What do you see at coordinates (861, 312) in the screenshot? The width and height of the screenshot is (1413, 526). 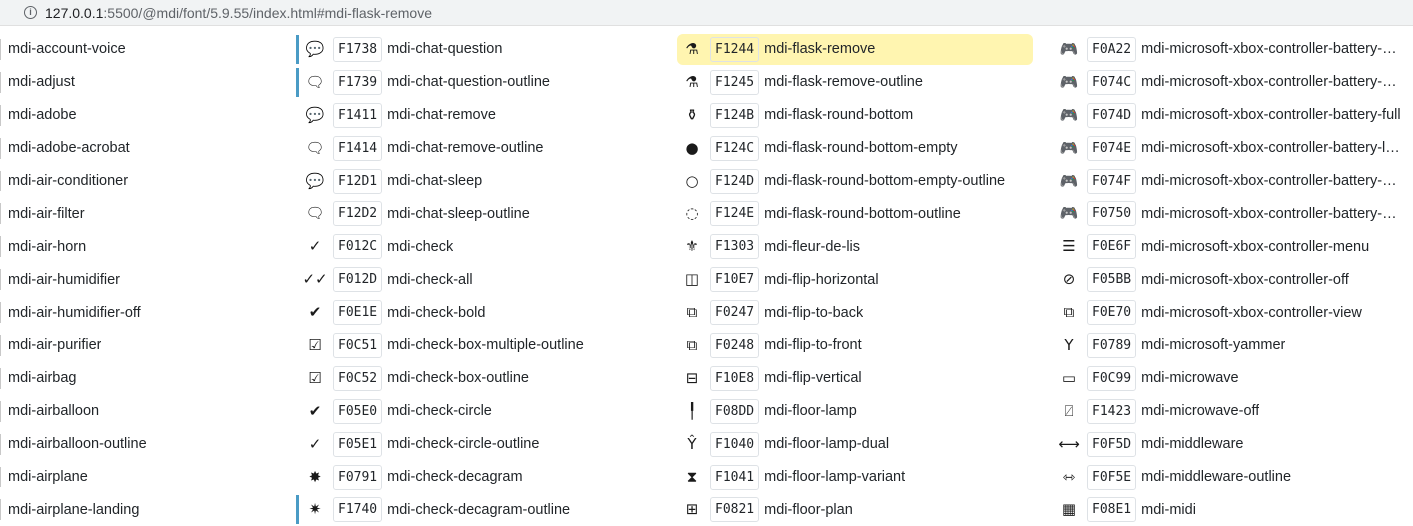 I see `icon-list-item: ⧉ F0247 mdi-flip-to-back` at bounding box center [861, 312].